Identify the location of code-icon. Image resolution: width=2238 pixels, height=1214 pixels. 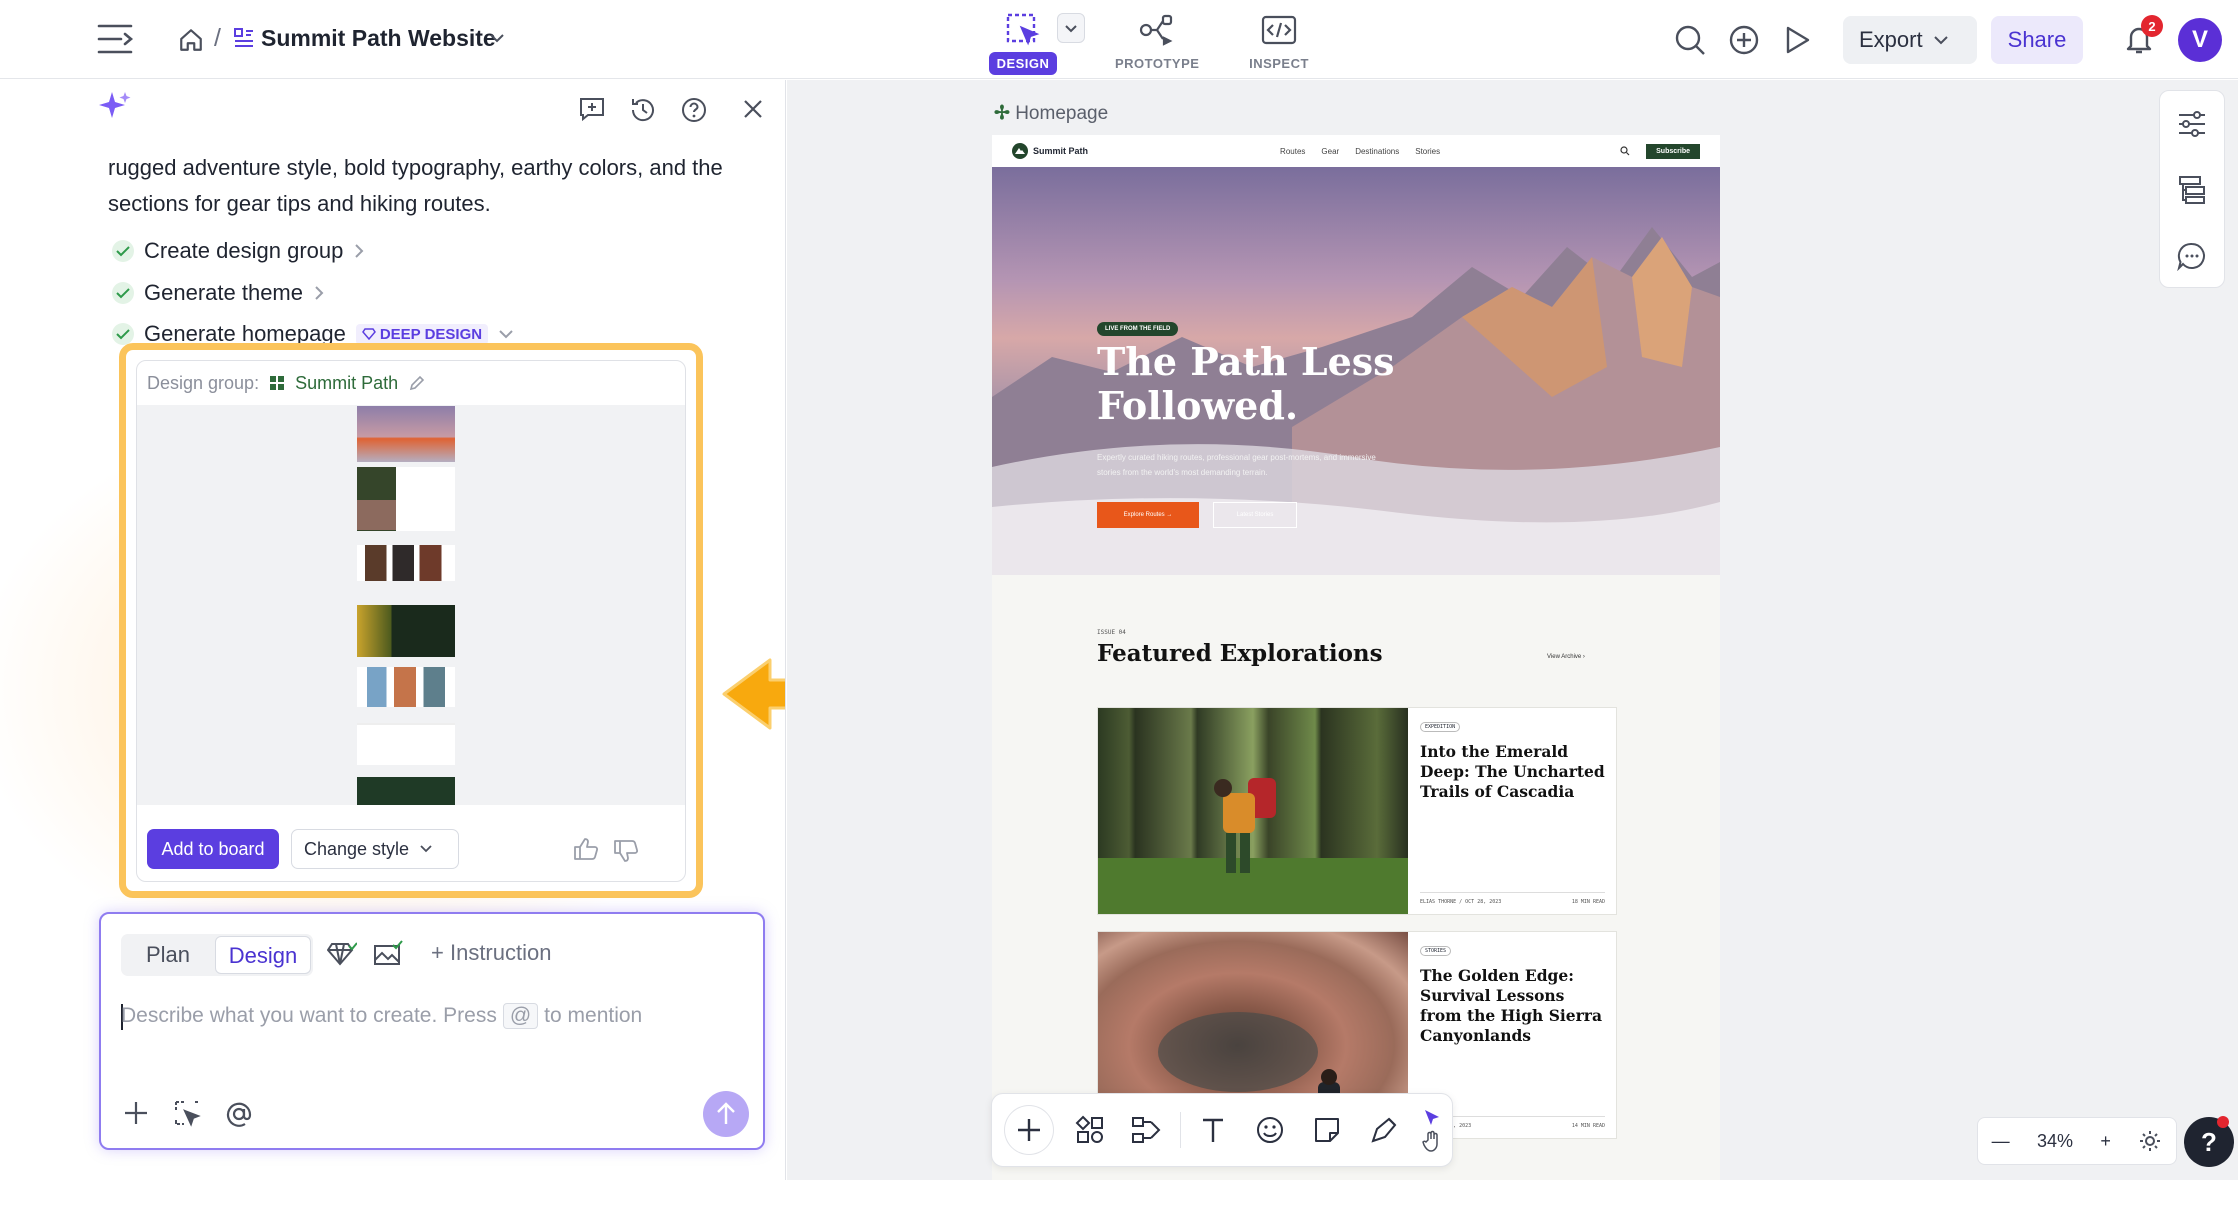
(1279, 30).